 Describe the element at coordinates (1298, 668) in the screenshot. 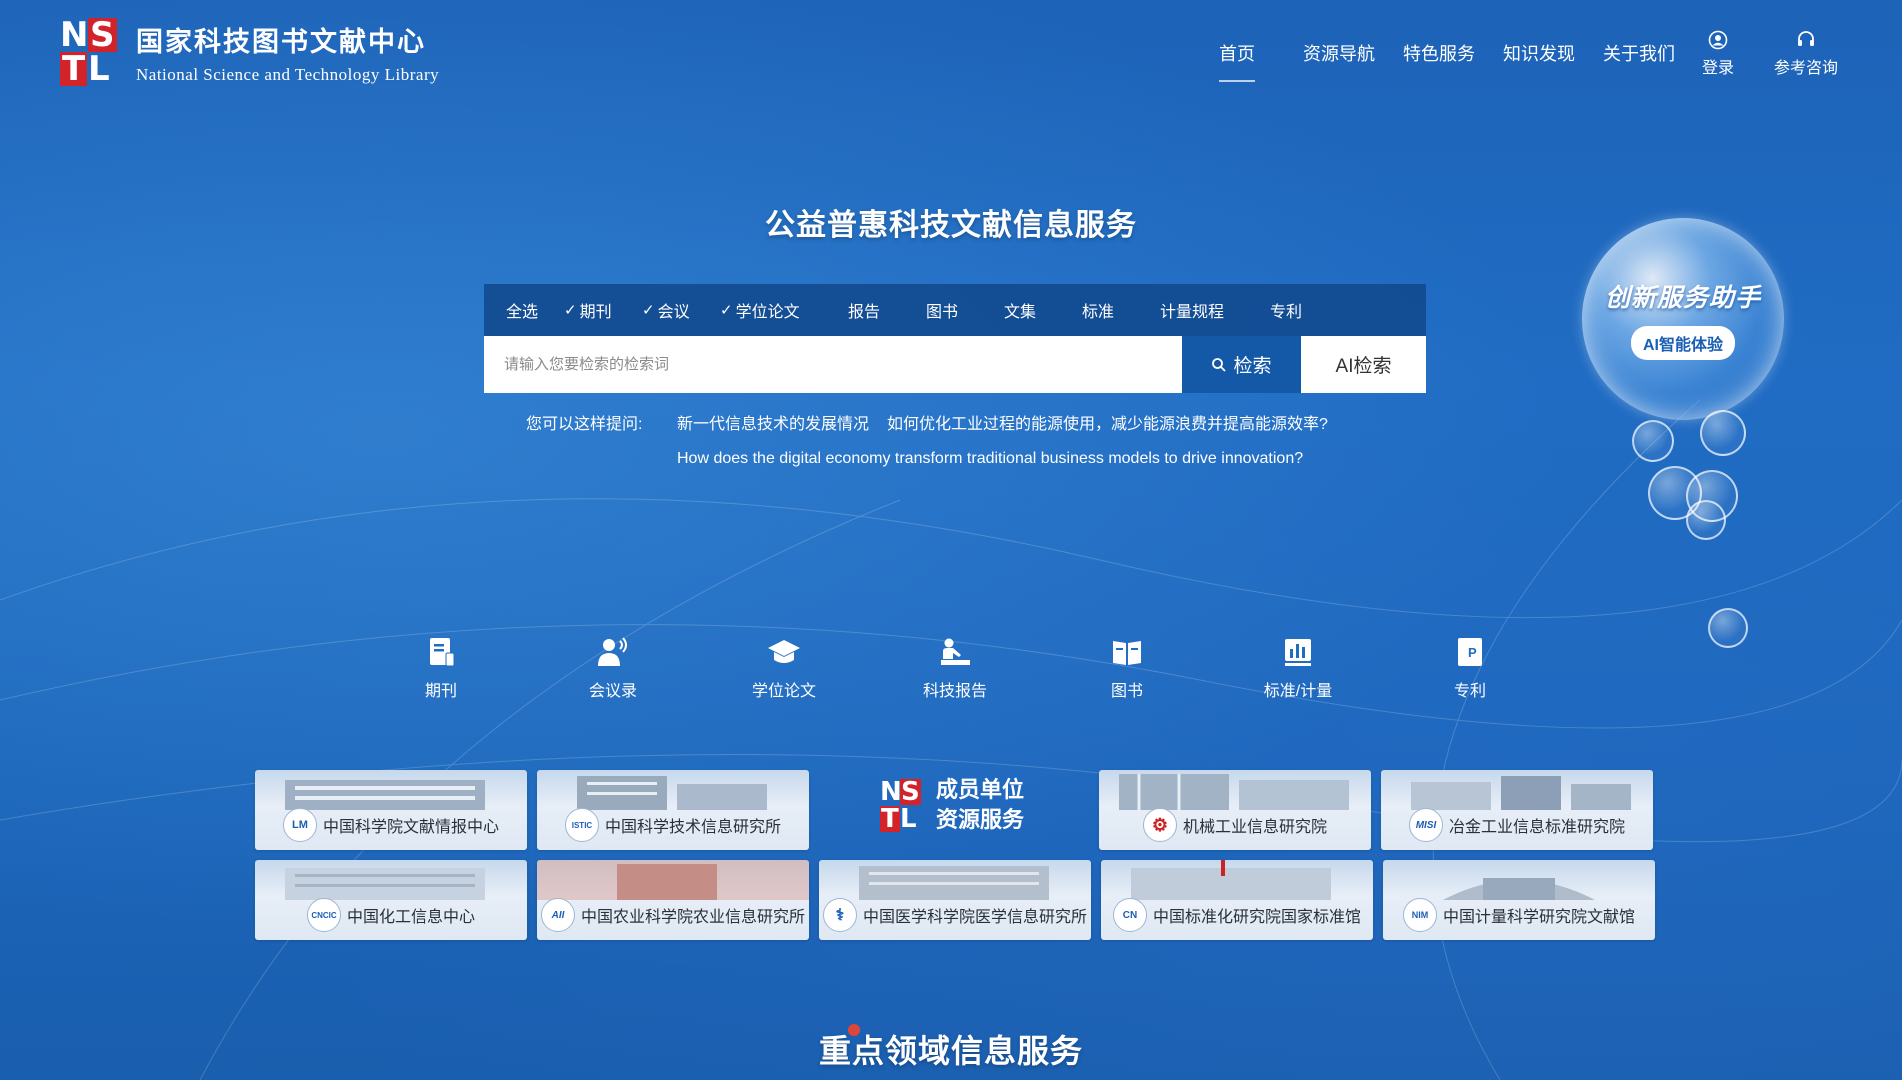

I see `category-standard: 标准/计量` at that location.